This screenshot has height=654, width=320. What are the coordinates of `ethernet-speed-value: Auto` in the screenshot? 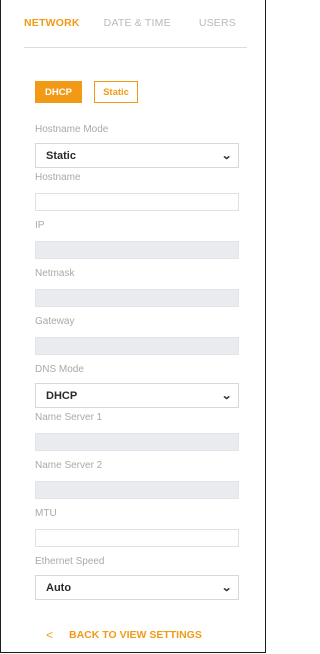 It's located at (59, 587).